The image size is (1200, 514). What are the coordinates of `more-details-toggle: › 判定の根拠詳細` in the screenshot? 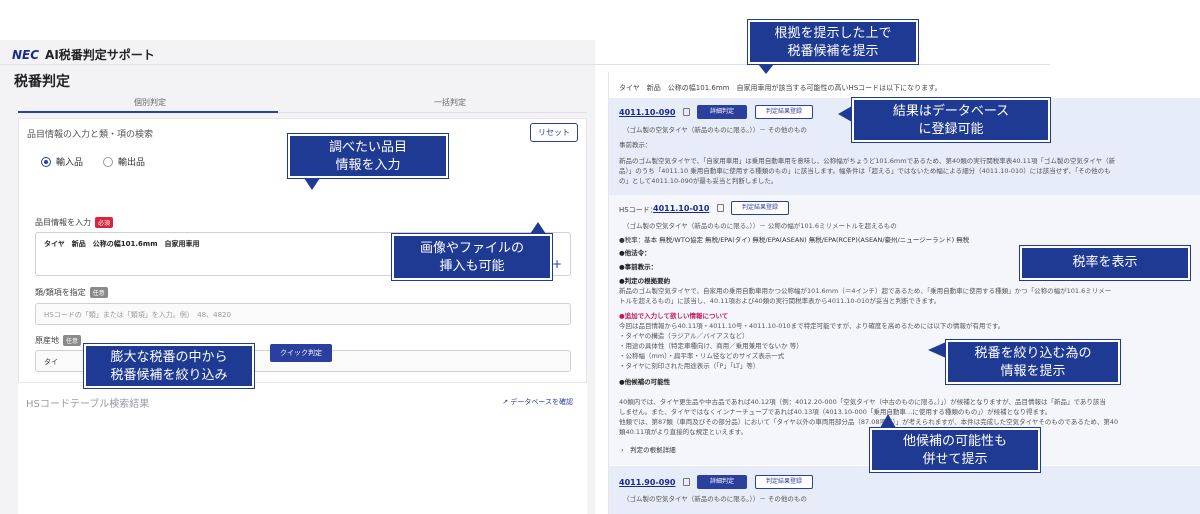 It's located at (648, 450).